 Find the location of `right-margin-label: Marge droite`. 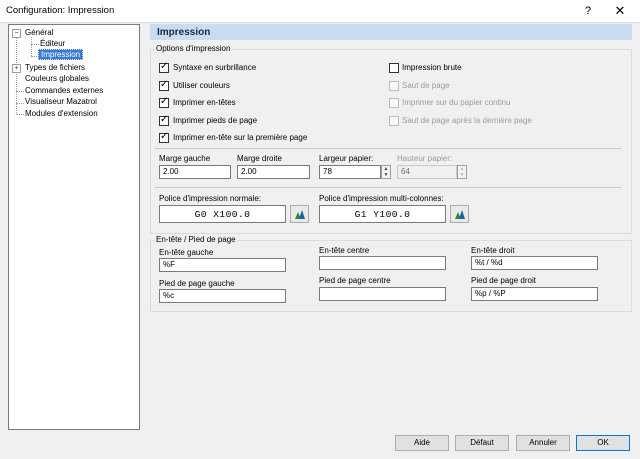

right-margin-label: Marge droite is located at coordinates (259, 158).